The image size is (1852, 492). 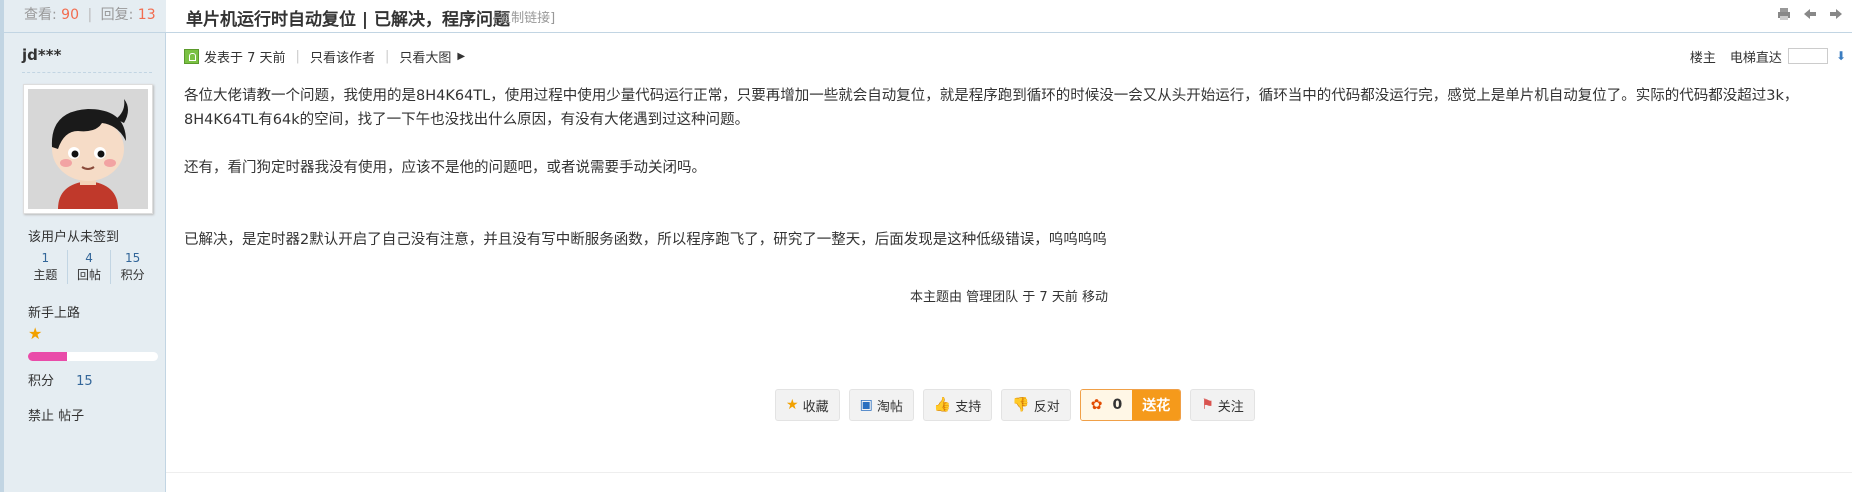 What do you see at coordinates (1836, 15) in the screenshot?
I see `arrow-right-icon` at bounding box center [1836, 15].